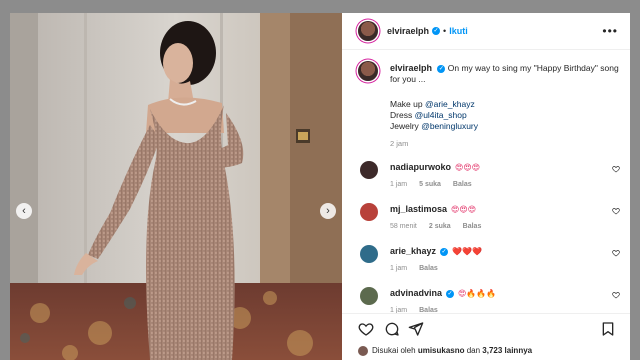 Image resolution: width=640 pixels, height=360 pixels. I want to click on comment-time: 58 menit, so click(403, 226).